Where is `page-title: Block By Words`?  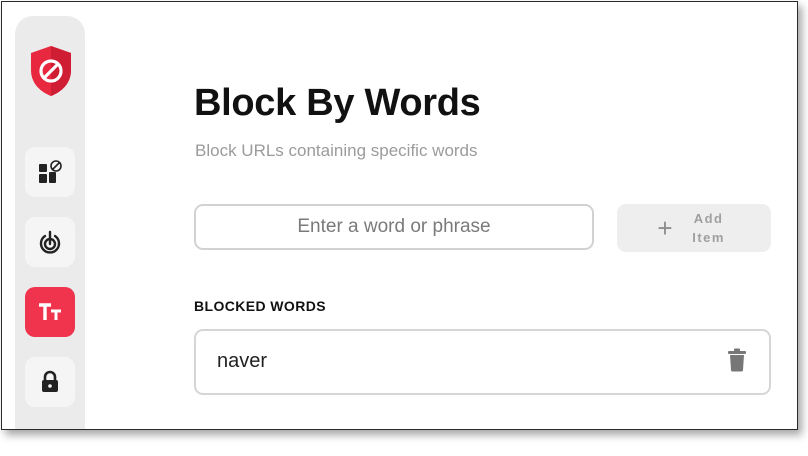
page-title: Block By Words is located at coordinates (337, 103).